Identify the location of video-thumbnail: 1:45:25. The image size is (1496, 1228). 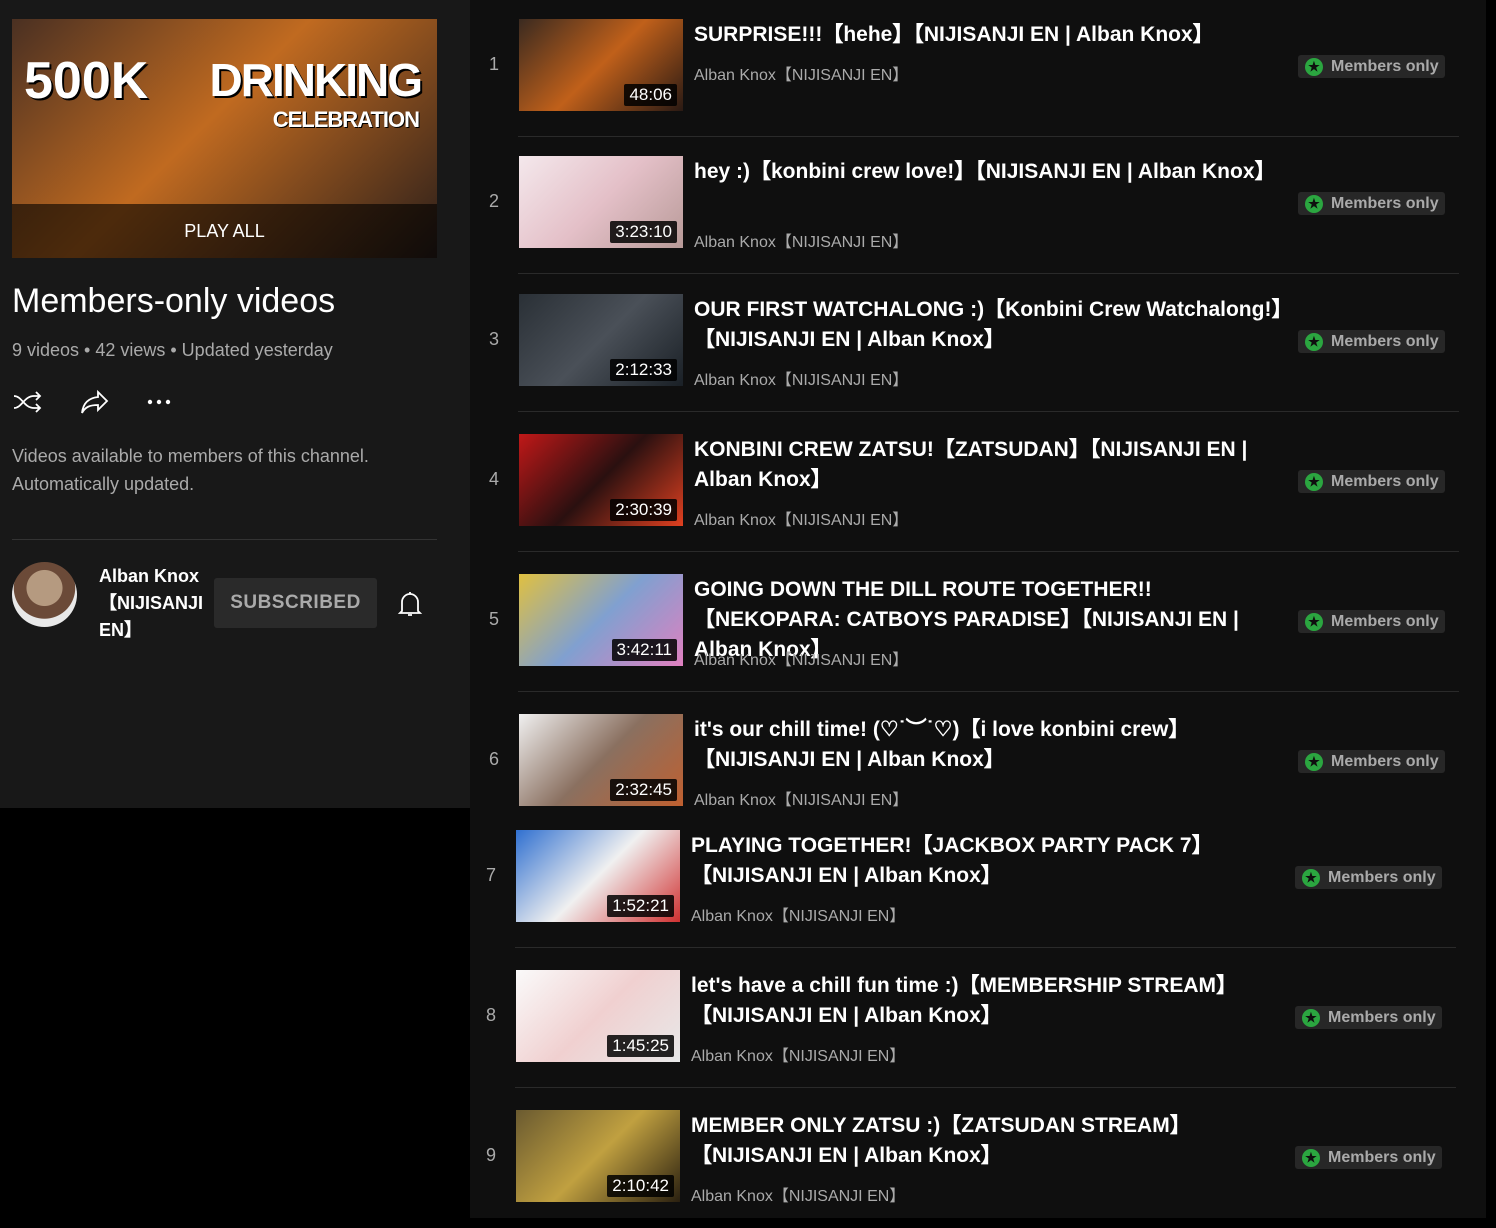
(598, 1016).